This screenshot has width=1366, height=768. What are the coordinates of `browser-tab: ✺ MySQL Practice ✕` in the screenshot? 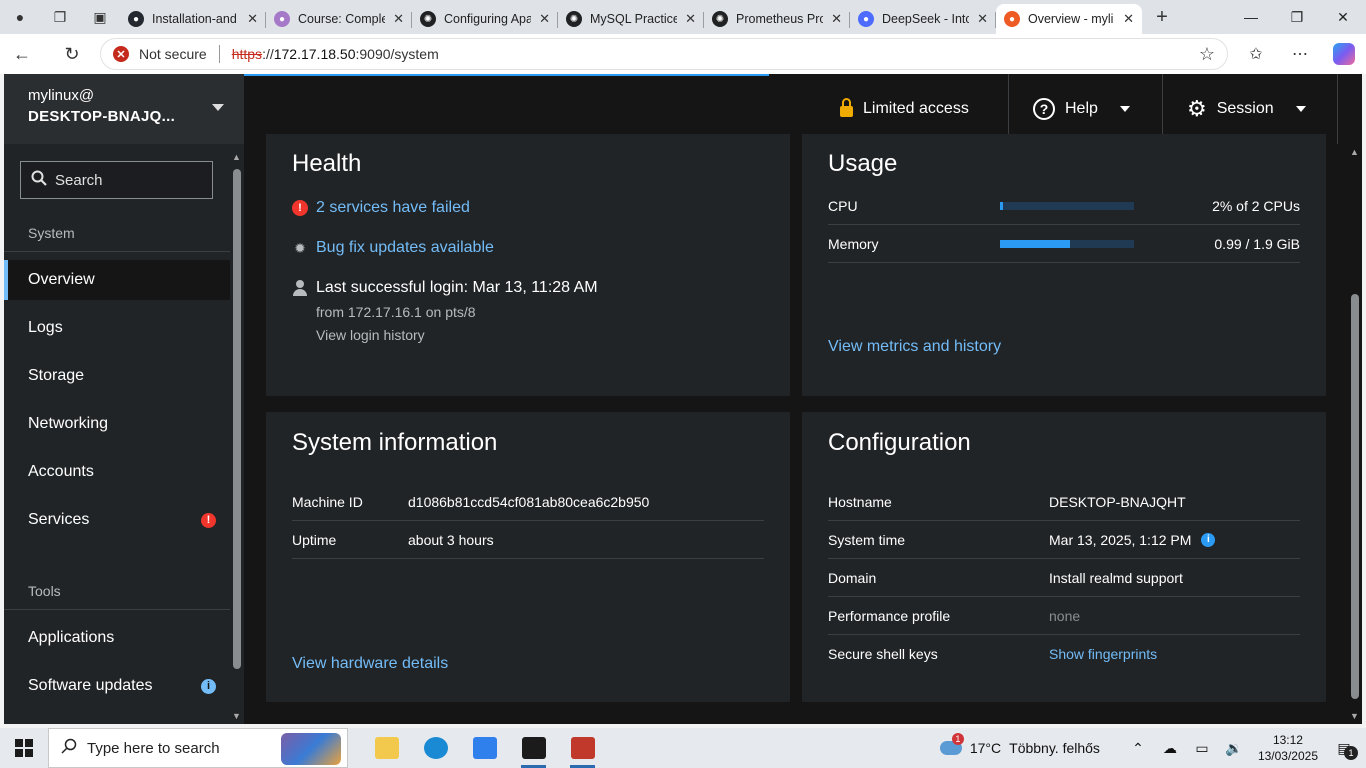 It's located at (631, 19).